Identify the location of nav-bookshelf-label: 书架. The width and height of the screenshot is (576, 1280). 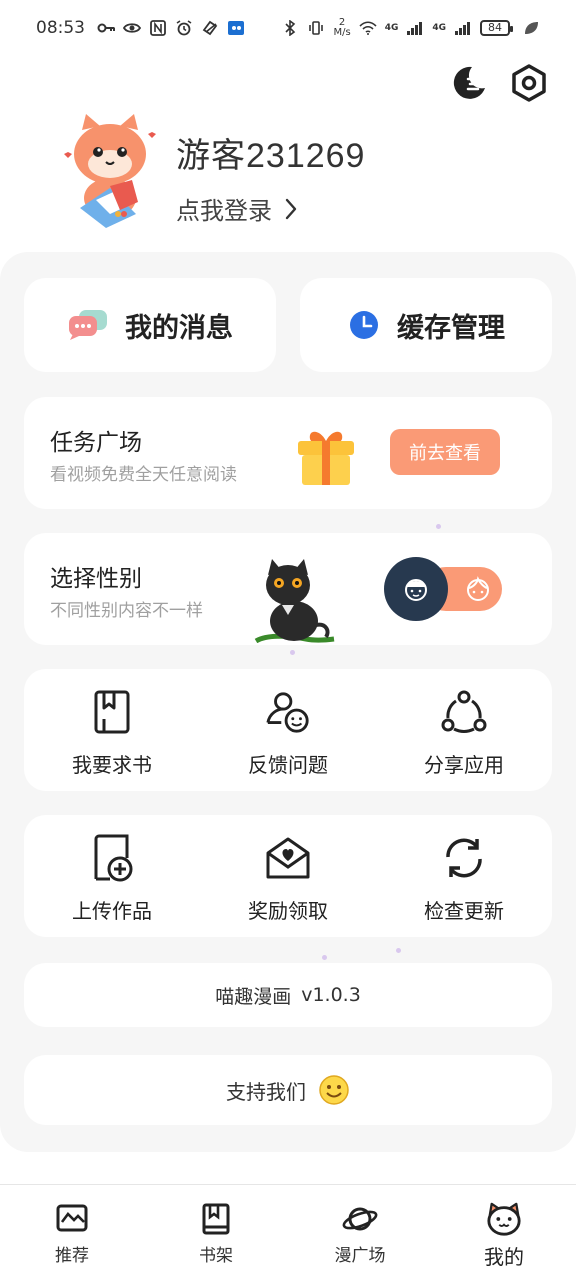
(216, 1256).